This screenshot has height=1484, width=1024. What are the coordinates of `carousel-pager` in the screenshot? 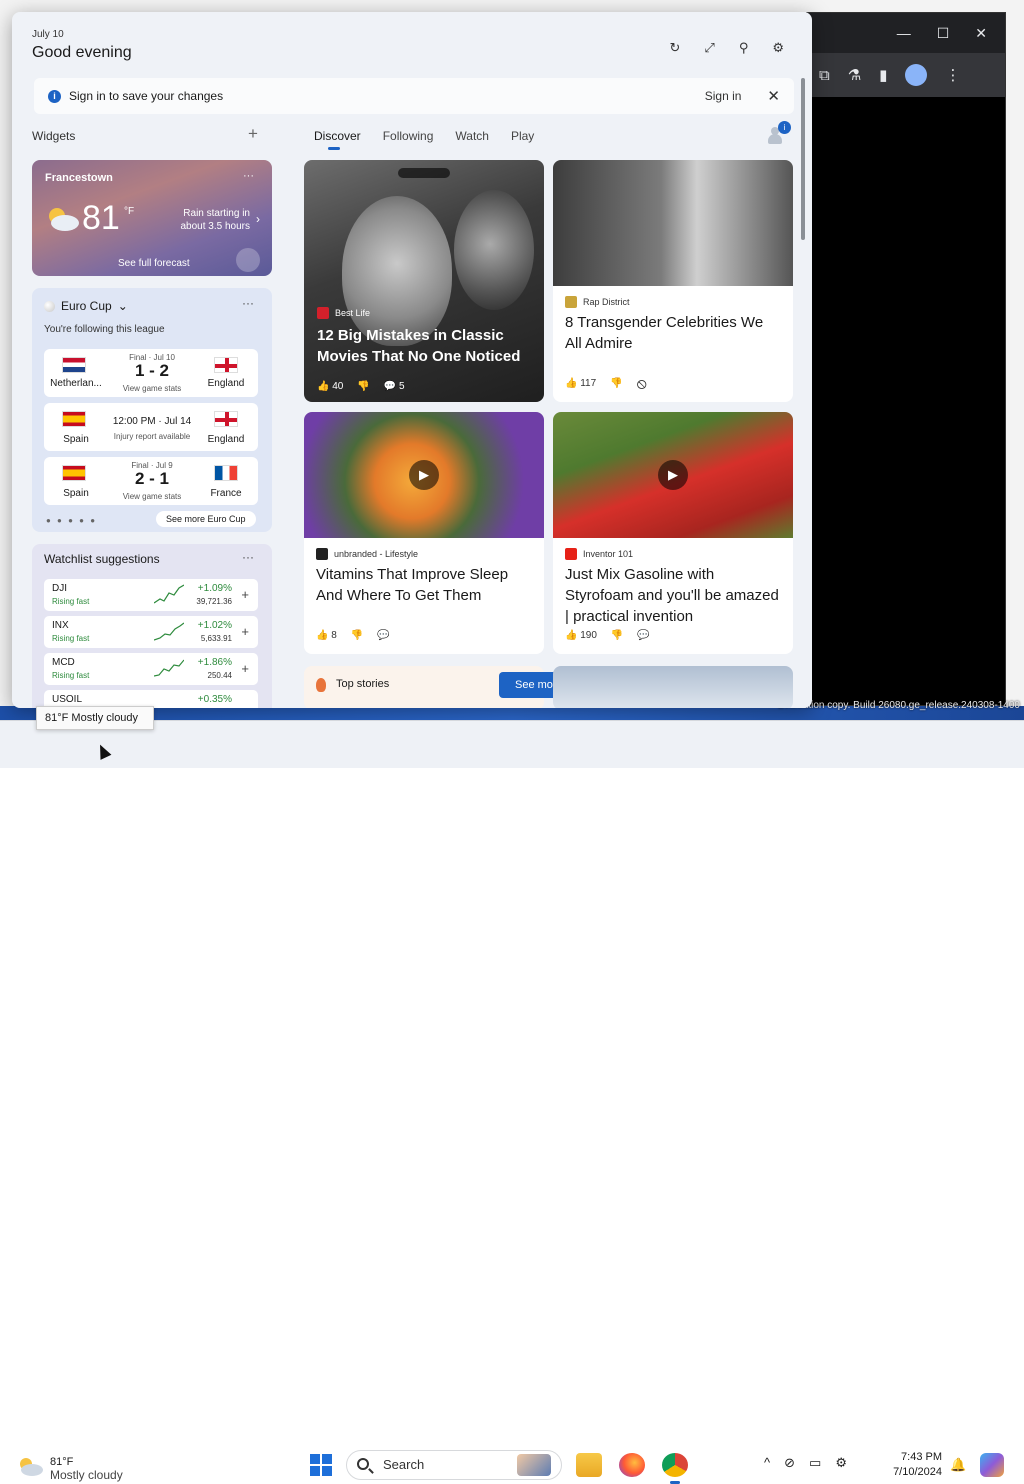 It's located at (424, 173).